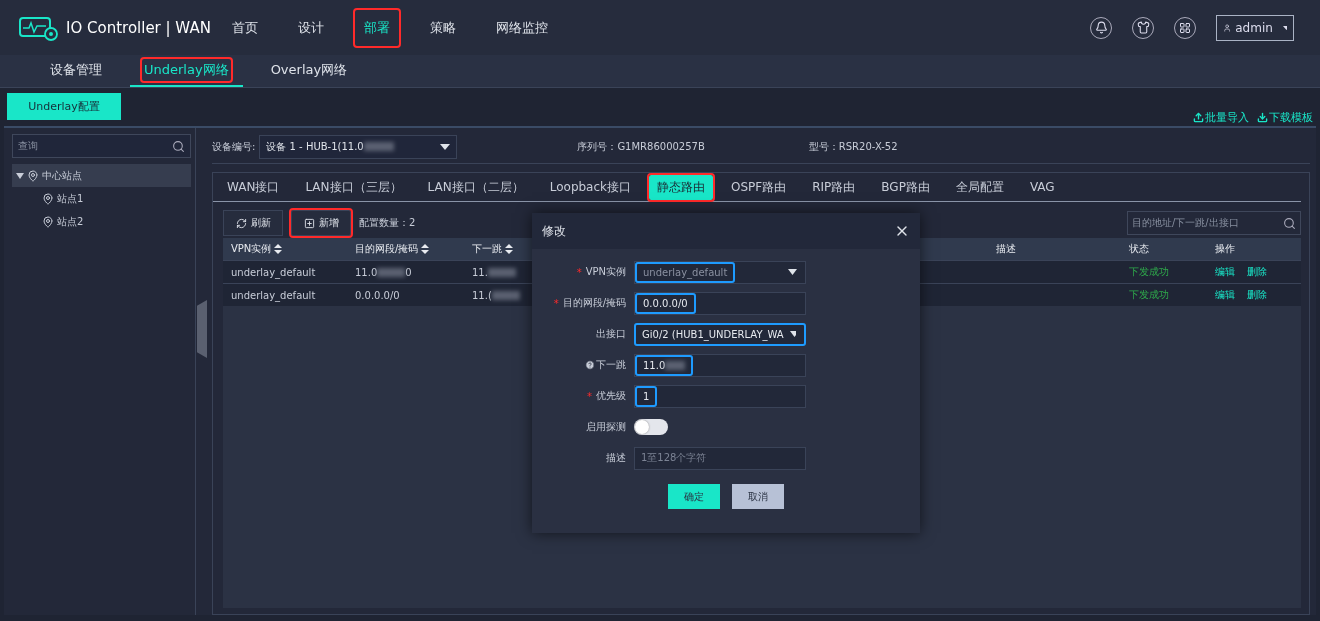  I want to click on input-field: 0.0.0.0/0, so click(720, 303).